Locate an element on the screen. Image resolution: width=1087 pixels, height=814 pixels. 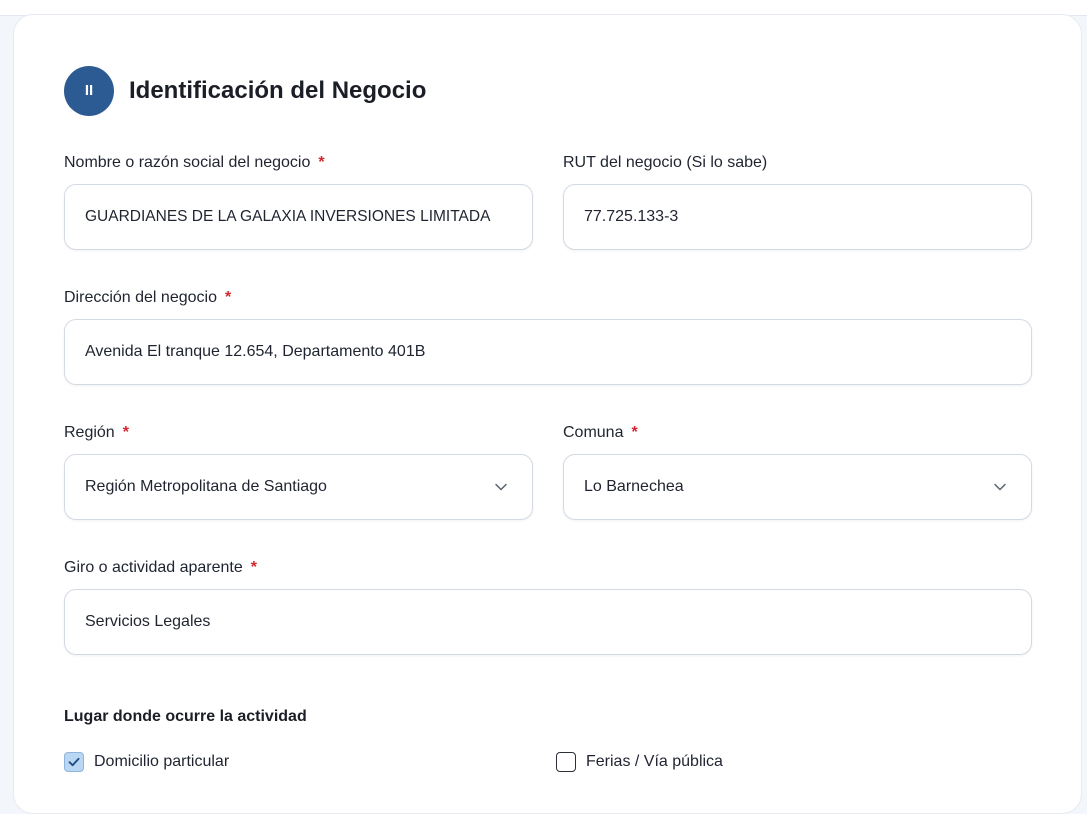
rut-input: 77.725.133-3 is located at coordinates (797, 217).